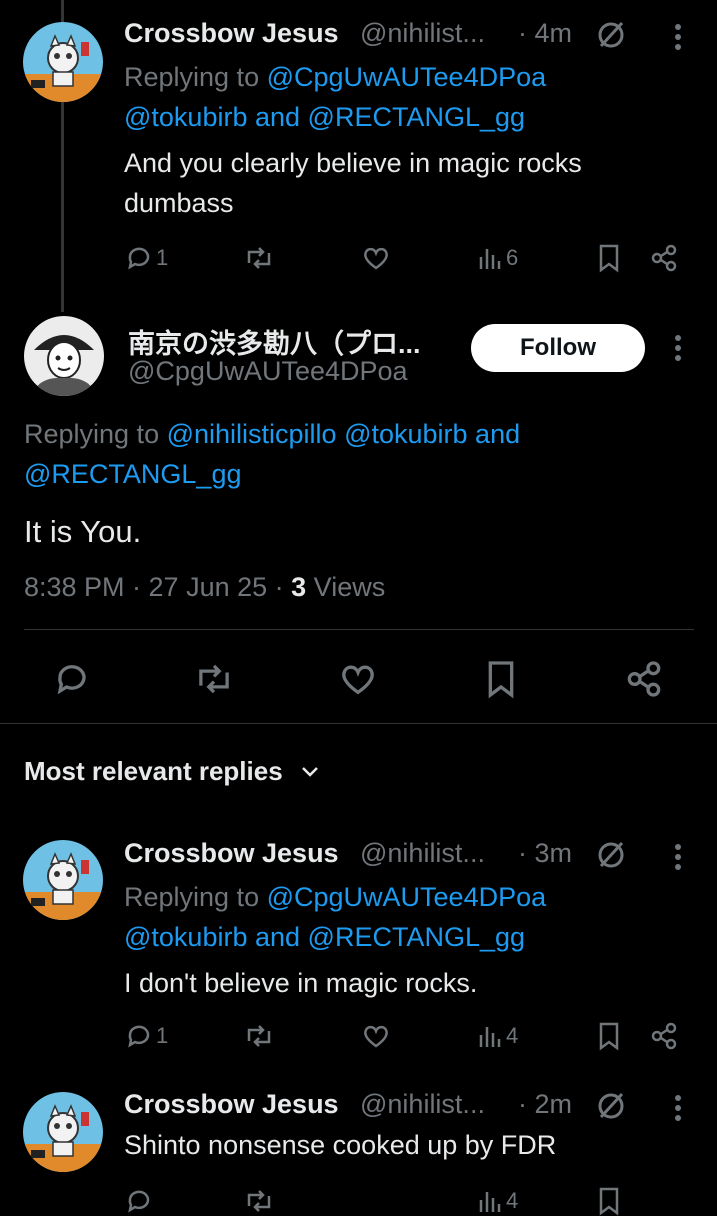 The width and height of the screenshot is (717, 1216). I want to click on post-text: I don't believe in magic rocks., so click(301, 983).